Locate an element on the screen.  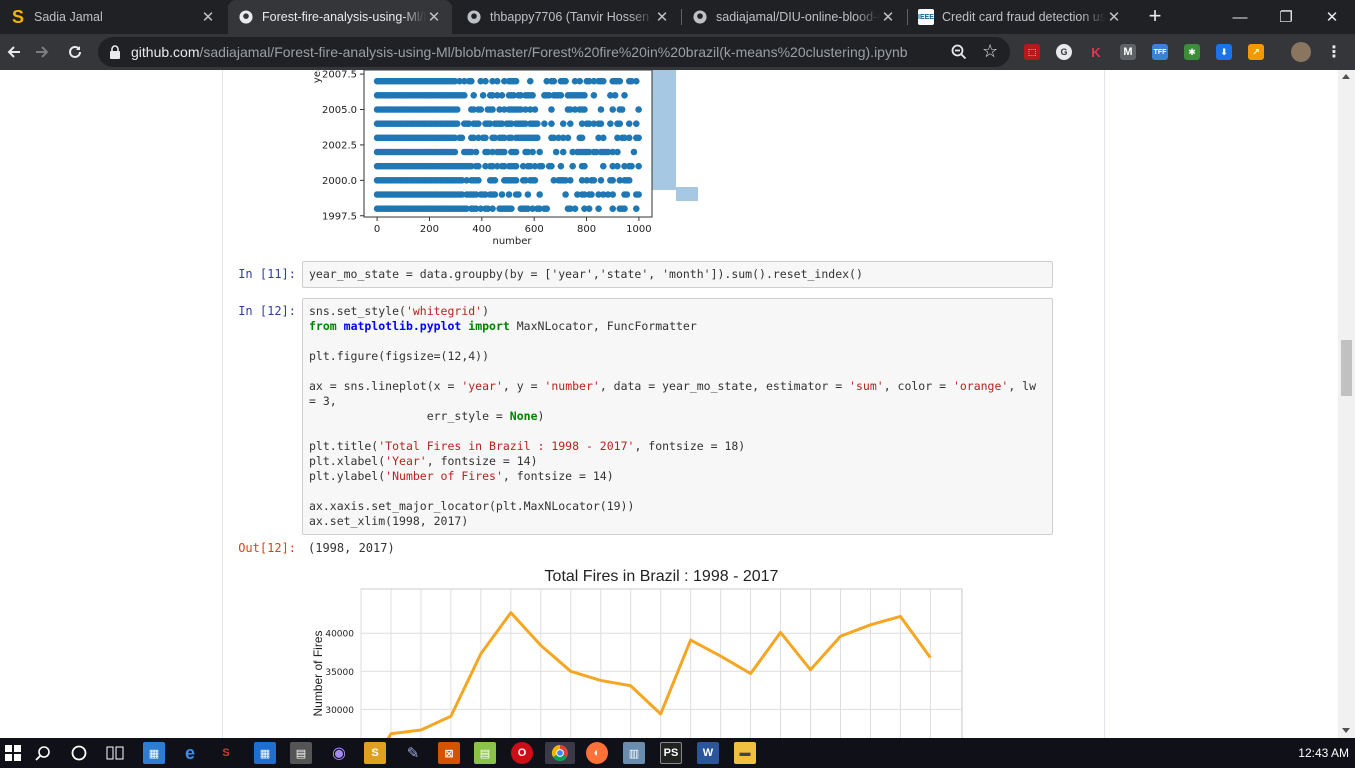
tab-credit-card-fraud: IEEE Credit card fraud detection usi ✕ is located at coordinates (1020, 17).